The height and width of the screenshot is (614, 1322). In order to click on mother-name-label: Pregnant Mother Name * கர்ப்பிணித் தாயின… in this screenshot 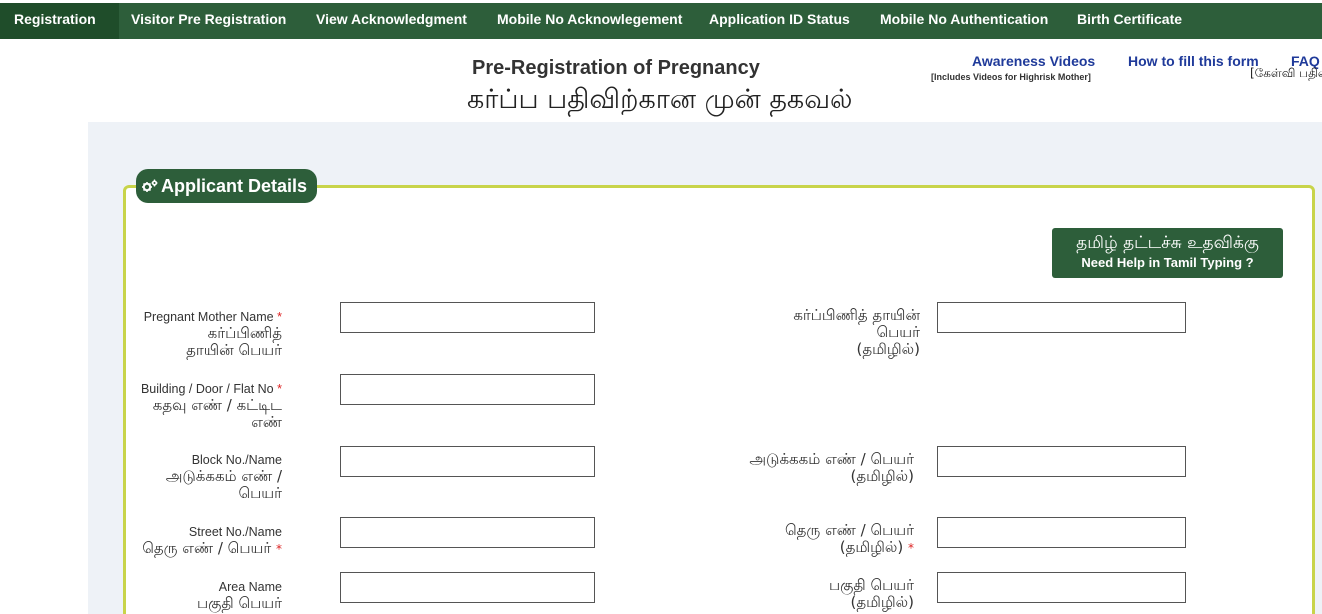, I will do `click(212, 334)`.